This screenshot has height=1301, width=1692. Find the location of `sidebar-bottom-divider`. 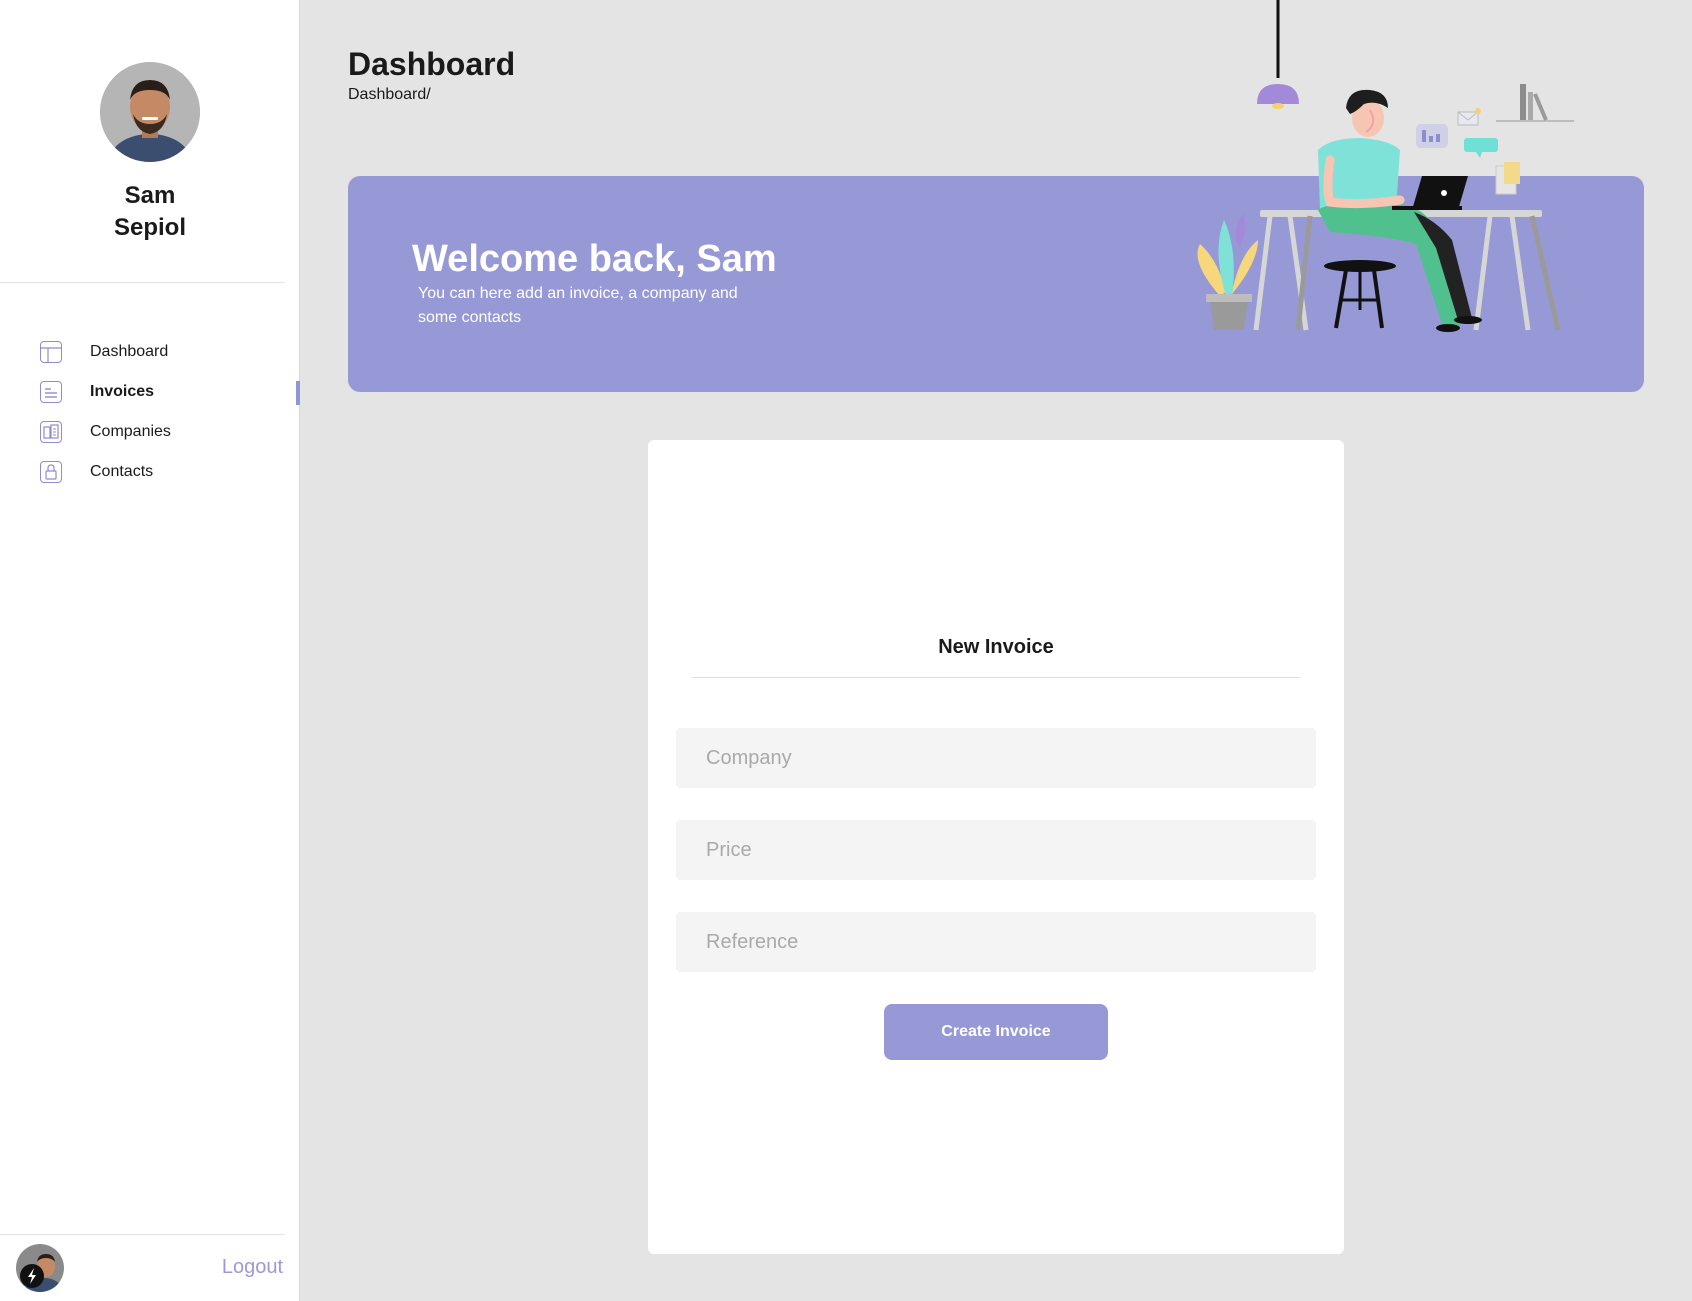

sidebar-bottom-divider is located at coordinates (142, 1234).